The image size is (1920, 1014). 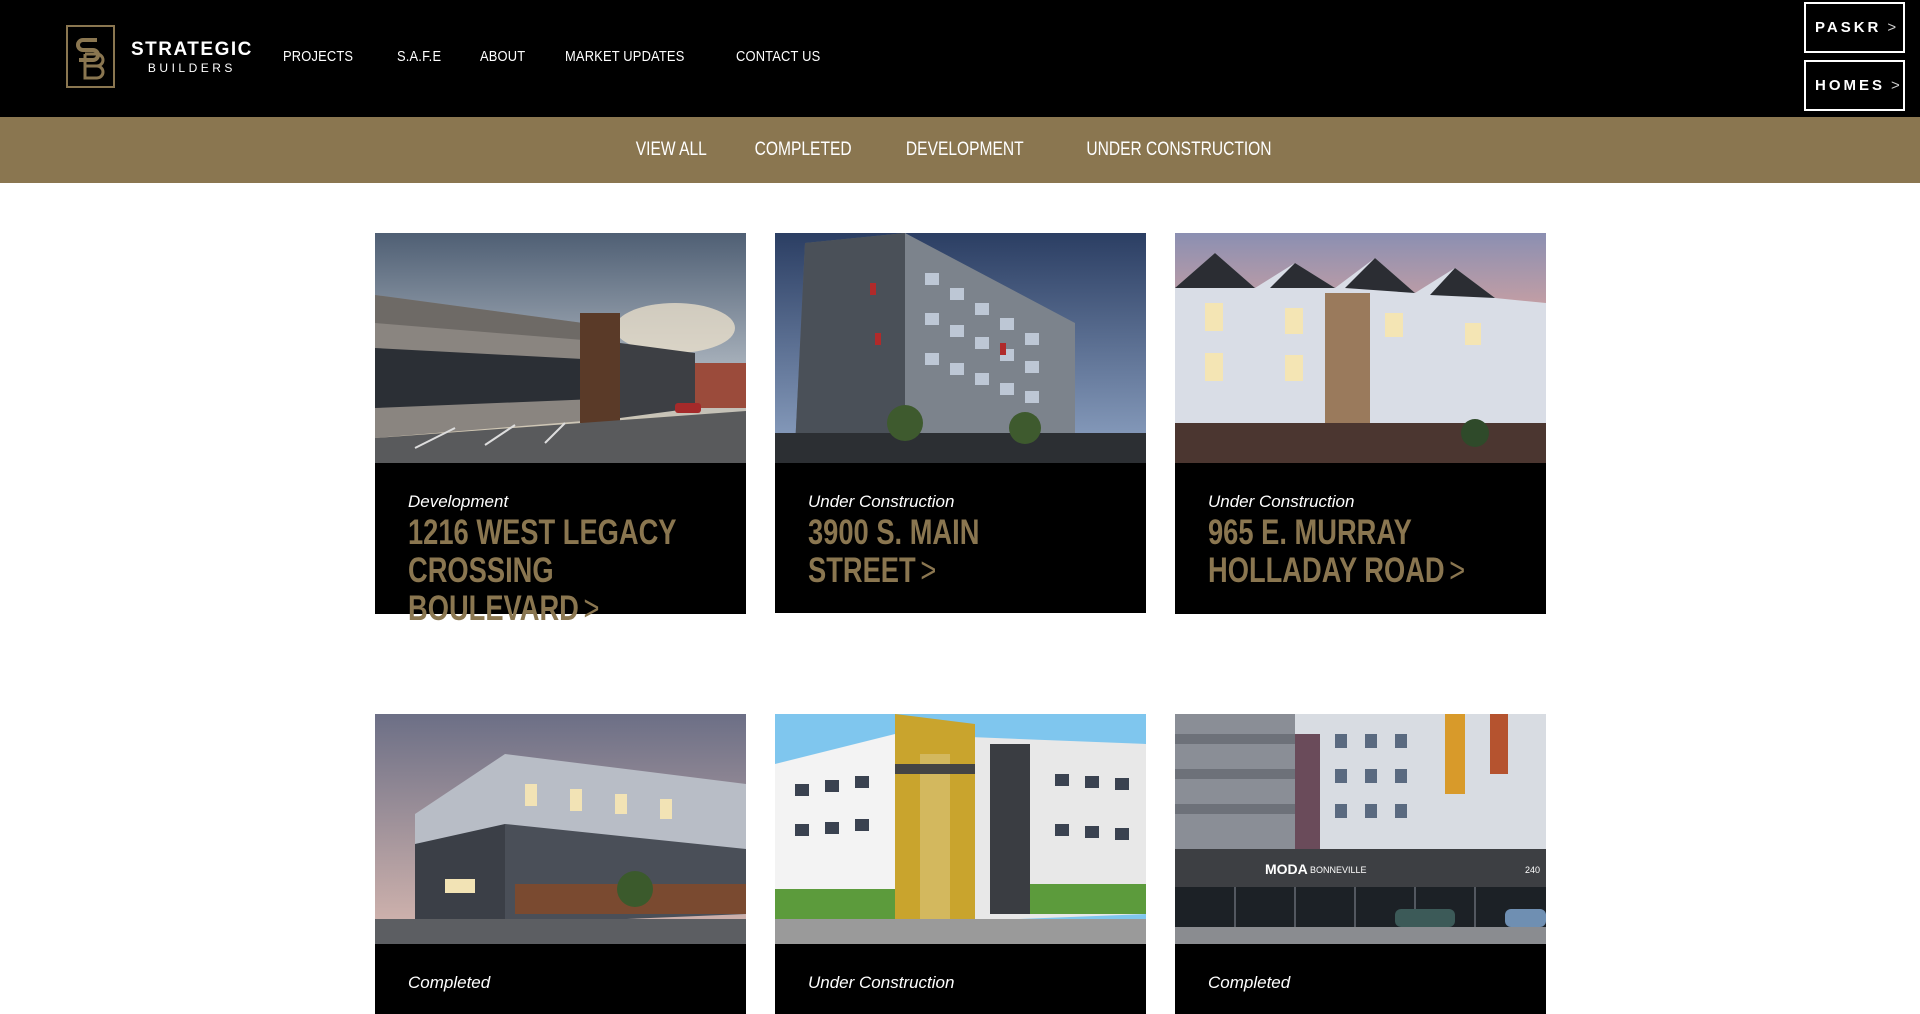 What do you see at coordinates (318, 56) in the screenshot?
I see `nav-projects: PROJECTS` at bounding box center [318, 56].